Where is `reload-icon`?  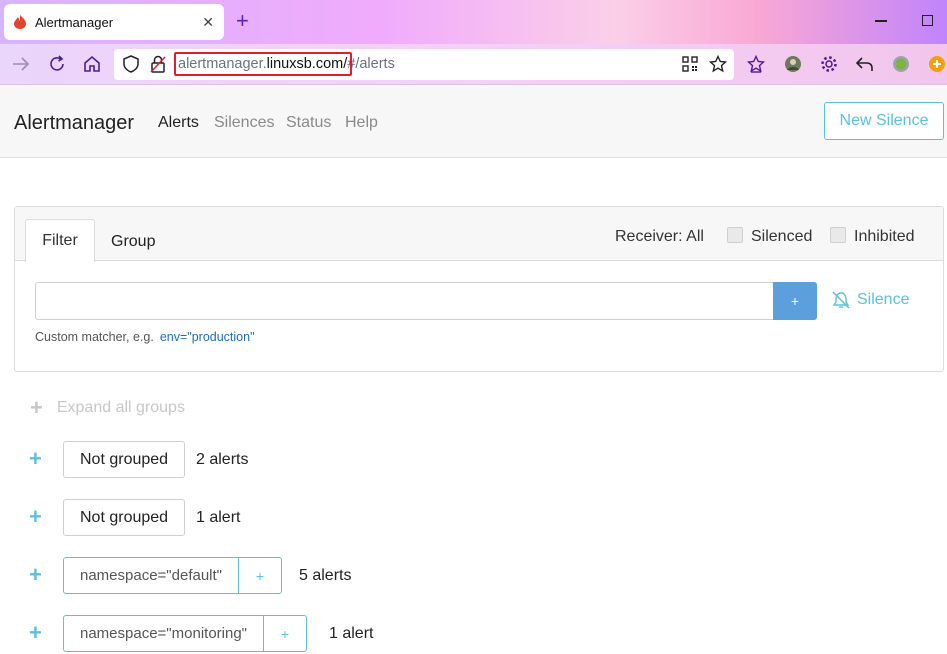
reload-icon is located at coordinates (57, 64).